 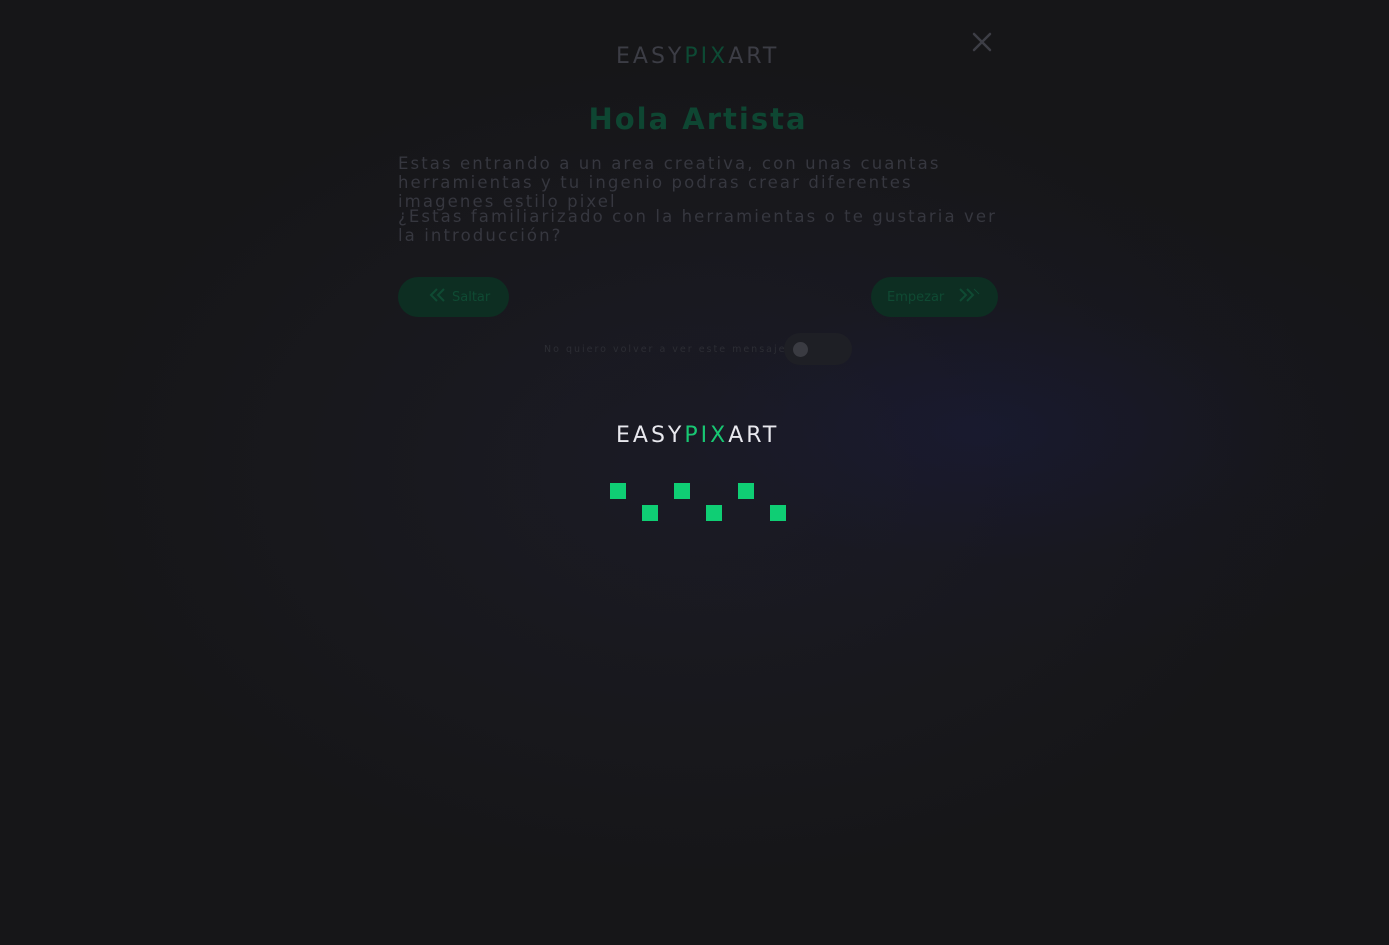 I want to click on close-button, so click(x=982, y=42).